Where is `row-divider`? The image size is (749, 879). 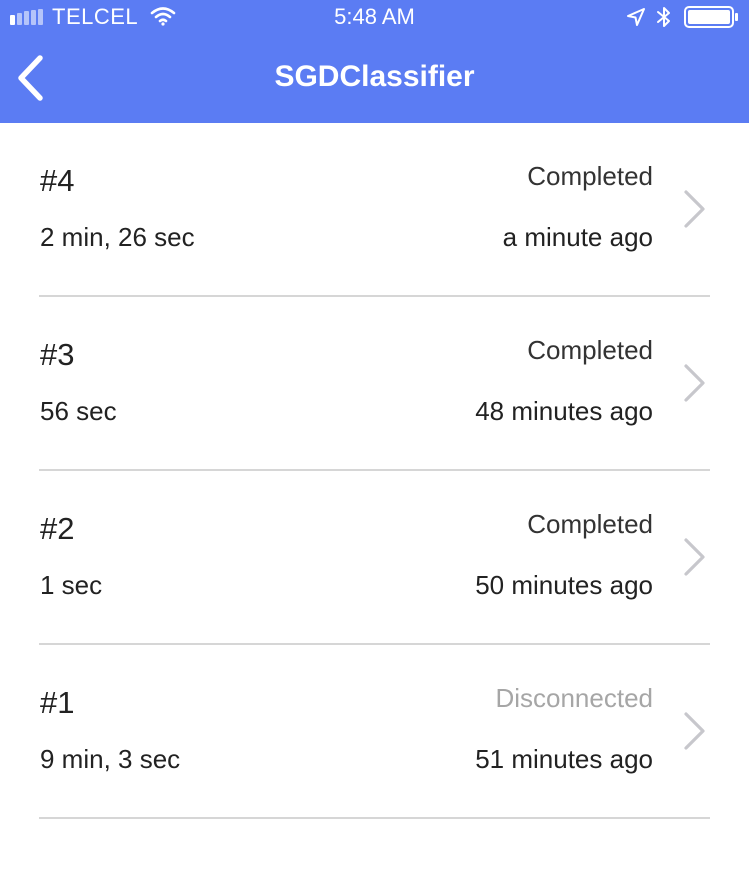
row-divider is located at coordinates (374, 818).